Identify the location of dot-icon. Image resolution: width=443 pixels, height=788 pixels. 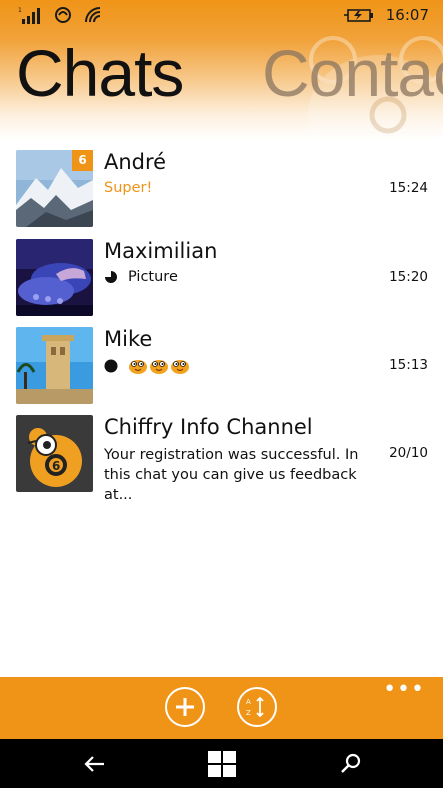
(111, 366).